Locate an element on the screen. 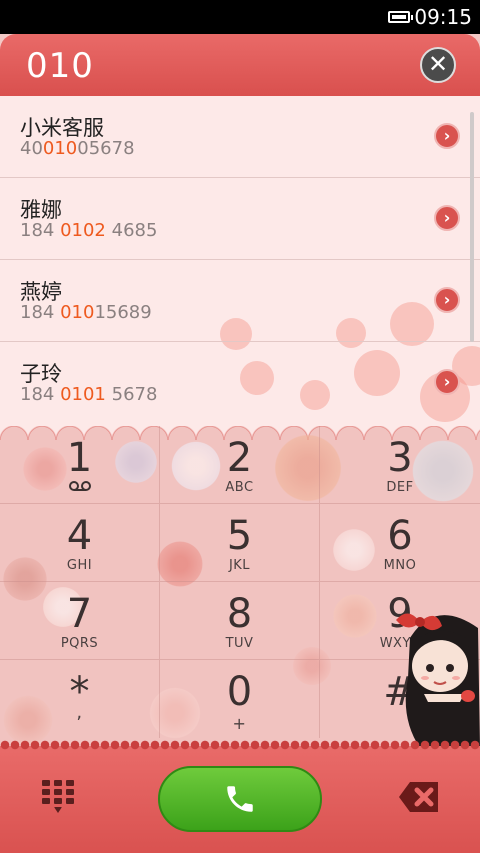  phone-icon is located at coordinates (240, 799).